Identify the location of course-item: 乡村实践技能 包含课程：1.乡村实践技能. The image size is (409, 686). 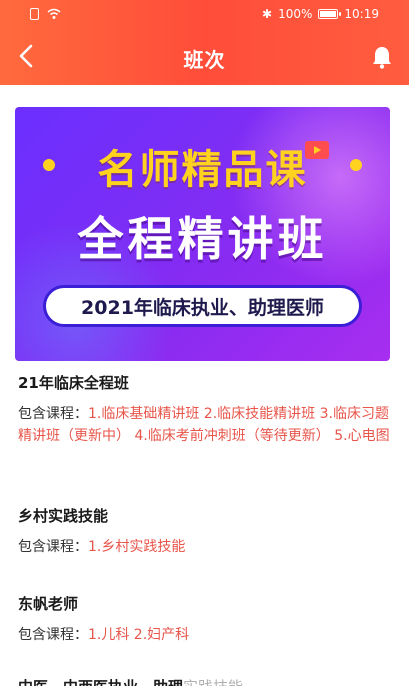
(207, 531).